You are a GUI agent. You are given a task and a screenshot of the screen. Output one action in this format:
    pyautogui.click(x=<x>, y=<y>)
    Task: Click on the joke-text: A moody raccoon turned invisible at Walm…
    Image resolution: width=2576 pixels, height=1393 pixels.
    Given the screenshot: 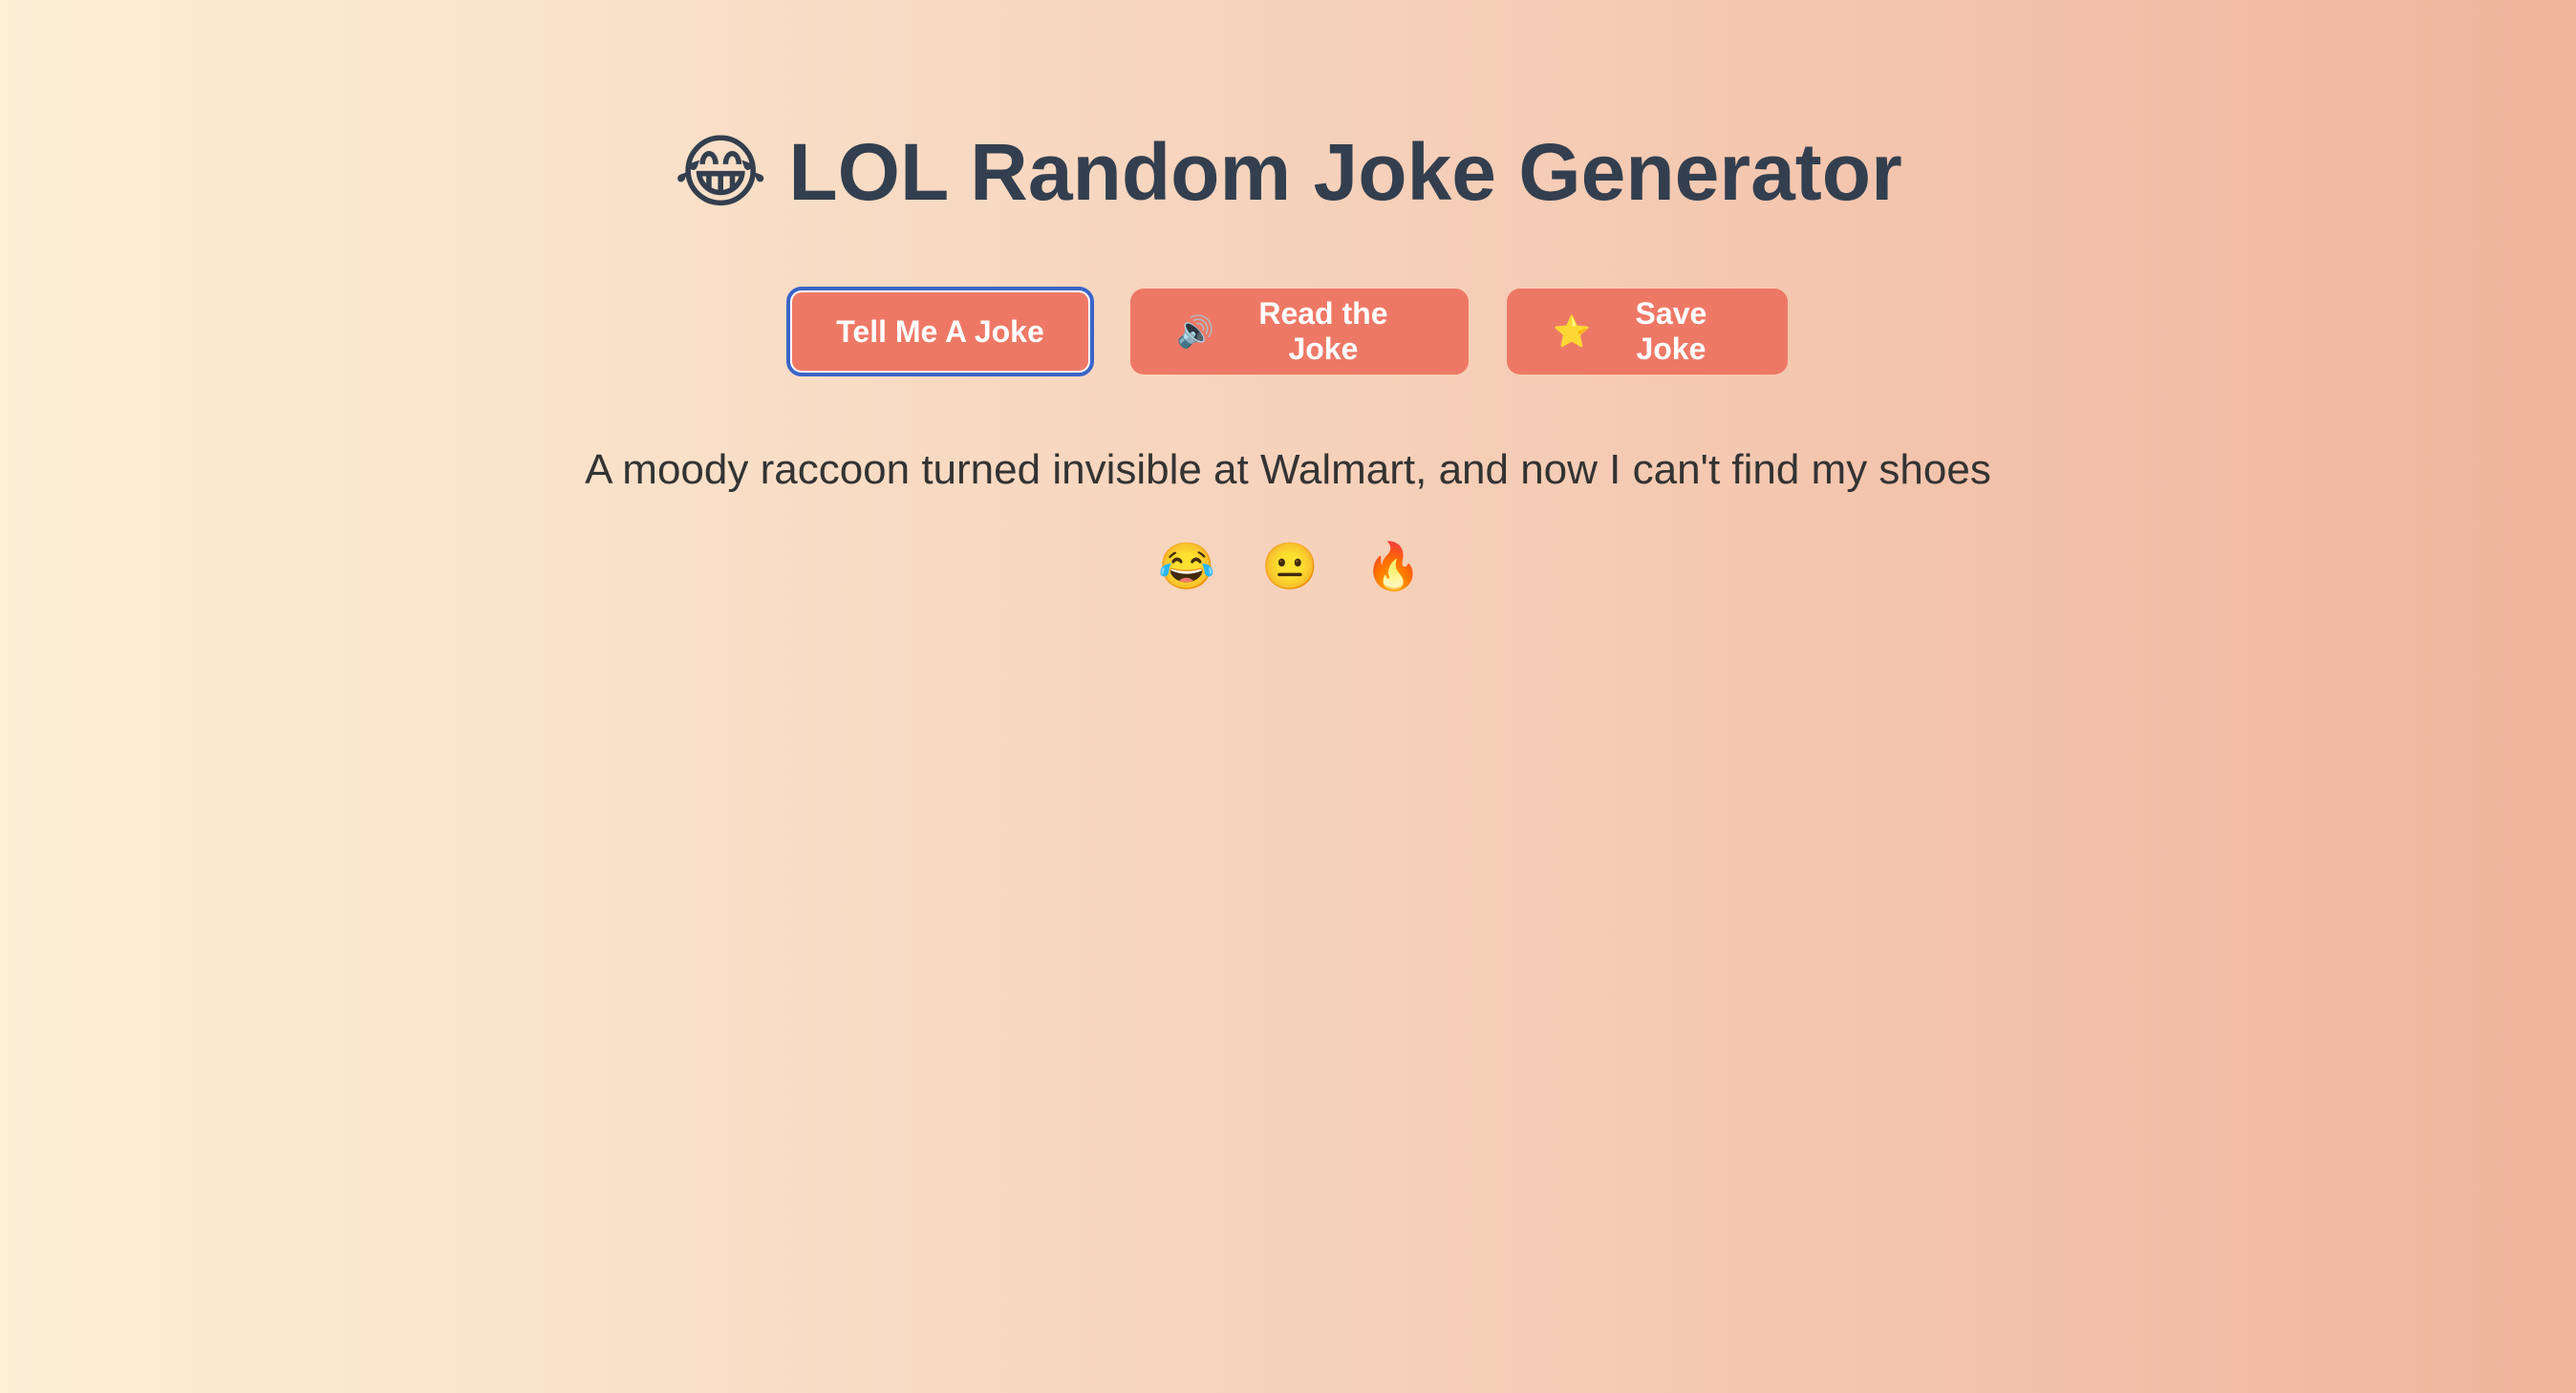 What is the action you would take?
    pyautogui.click(x=1288, y=469)
    